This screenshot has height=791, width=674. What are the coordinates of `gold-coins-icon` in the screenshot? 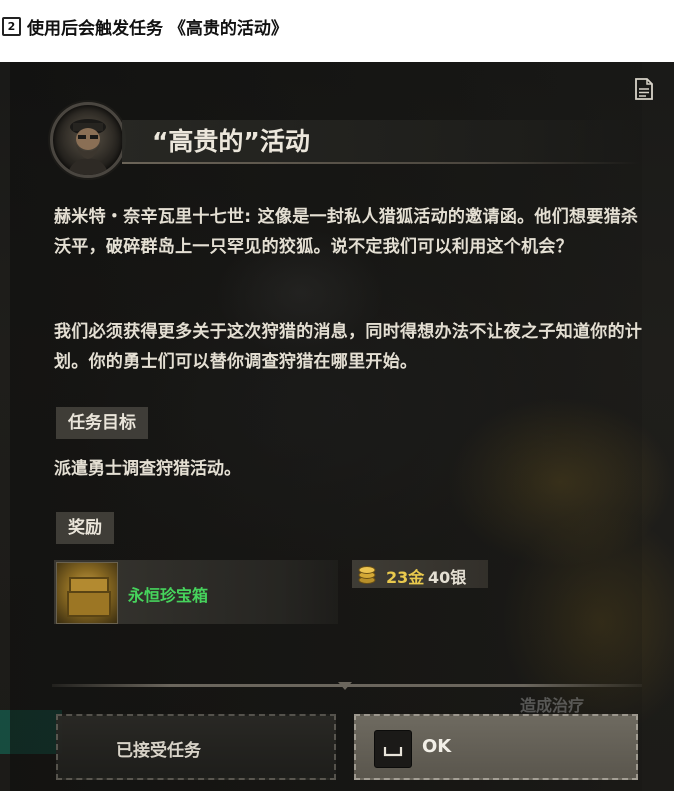 It's located at (367, 575).